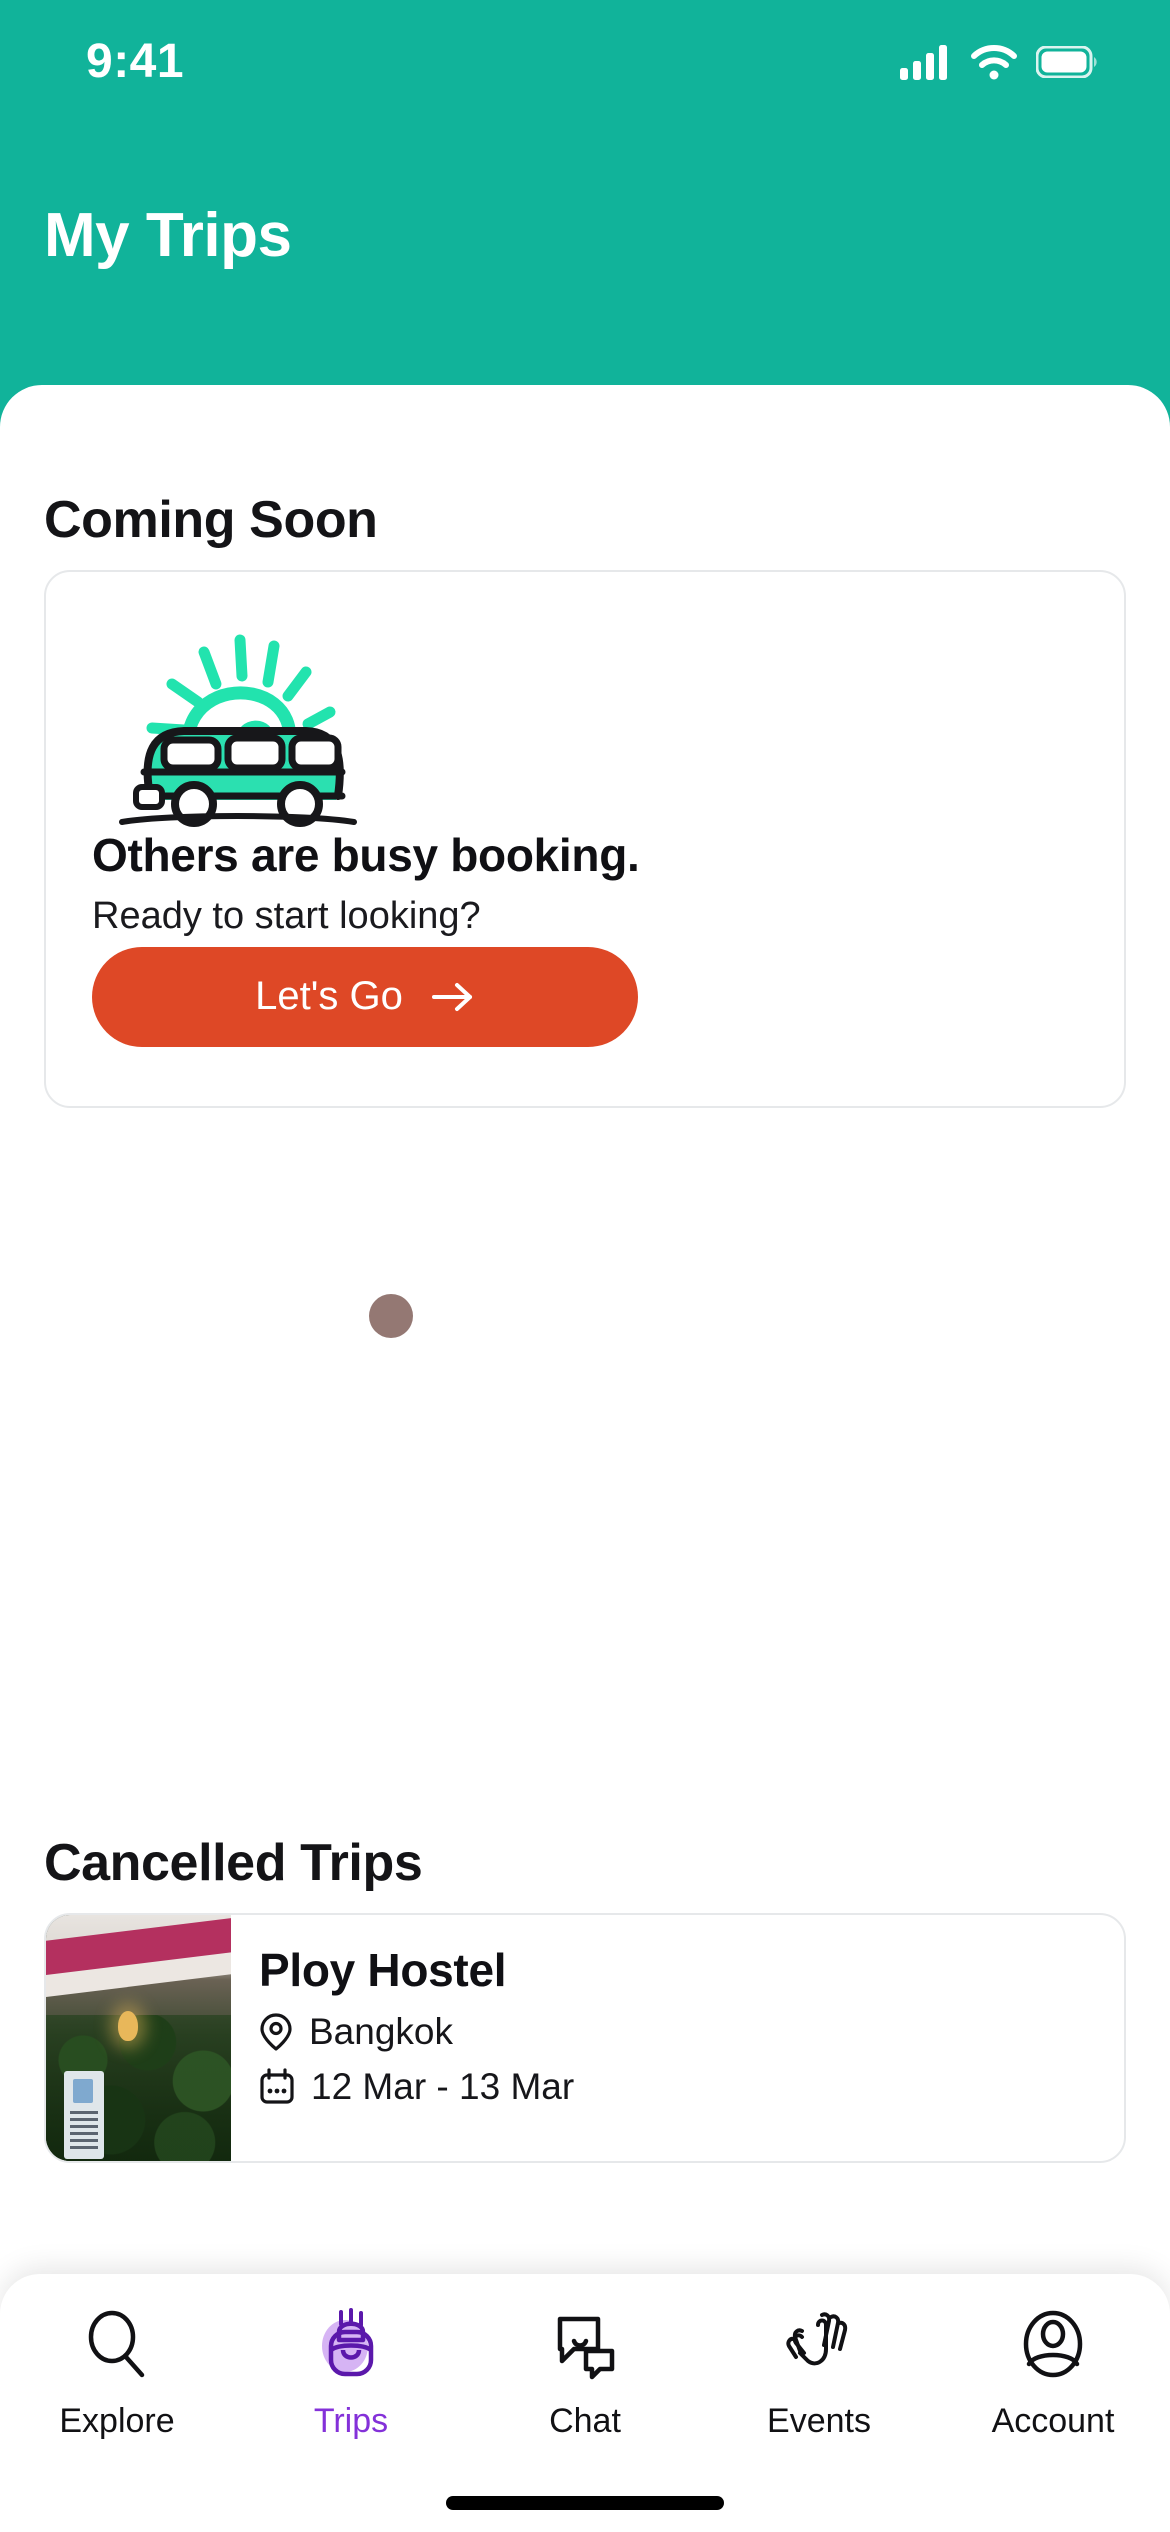 This screenshot has height=2532, width=1170. What do you see at coordinates (819, 2421) in the screenshot?
I see `nav-label-events: Events` at bounding box center [819, 2421].